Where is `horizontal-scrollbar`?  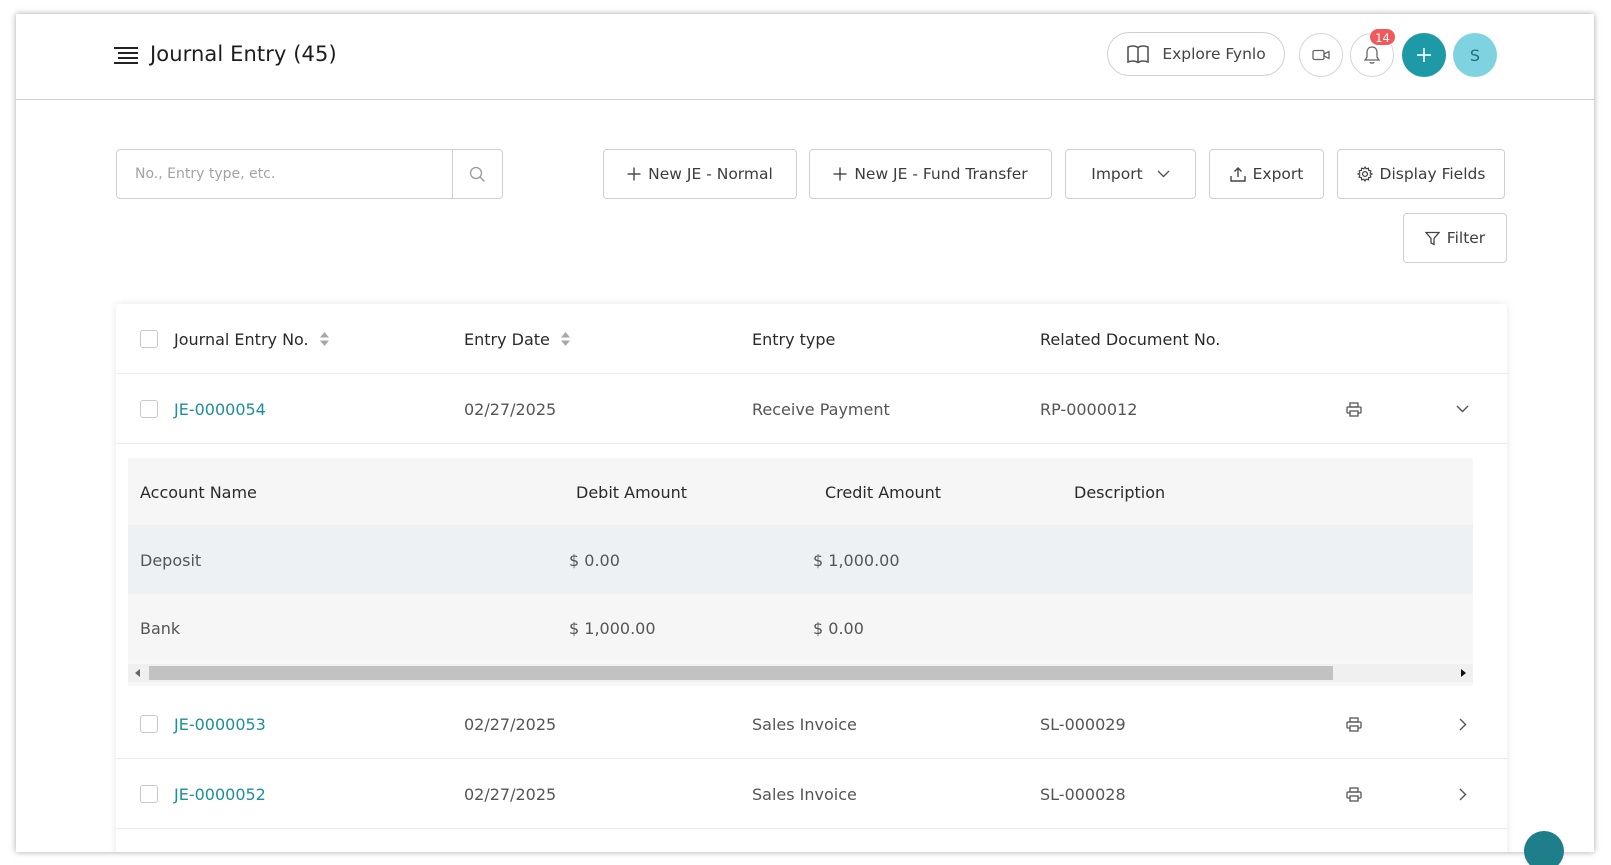 horizontal-scrollbar is located at coordinates (800, 673).